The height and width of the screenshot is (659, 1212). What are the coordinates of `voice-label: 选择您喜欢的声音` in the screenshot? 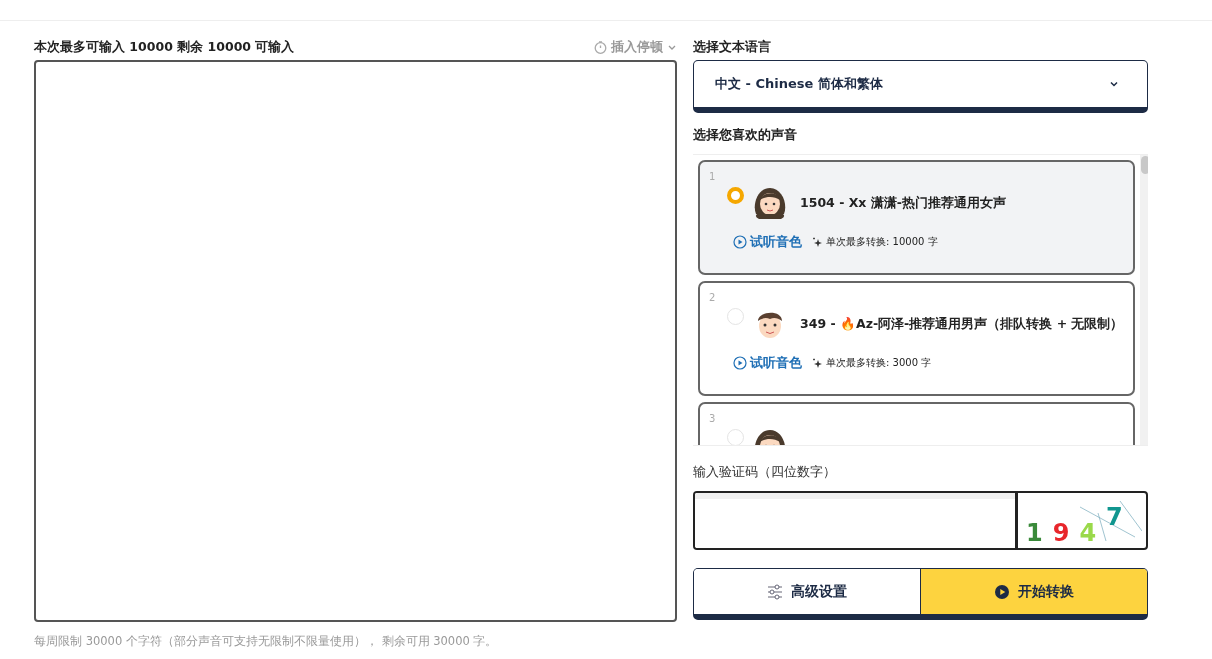 It's located at (745, 135).